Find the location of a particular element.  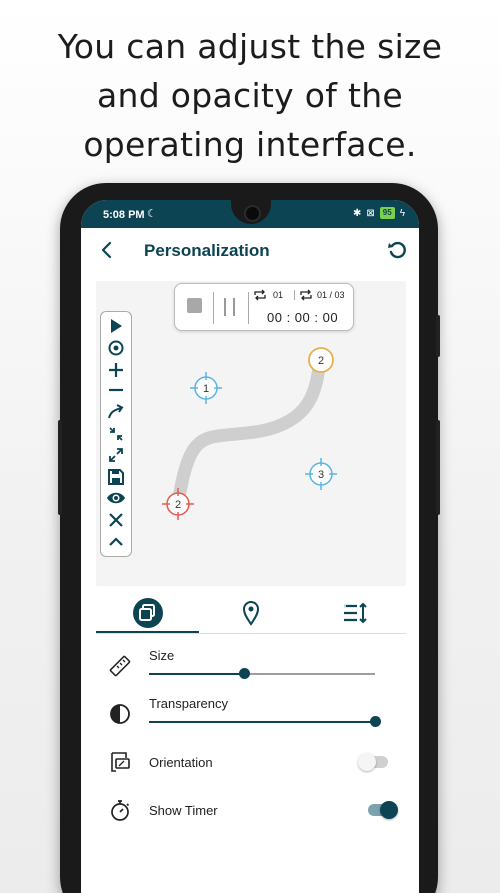

show-timer-toggle is located at coordinates (382, 810).